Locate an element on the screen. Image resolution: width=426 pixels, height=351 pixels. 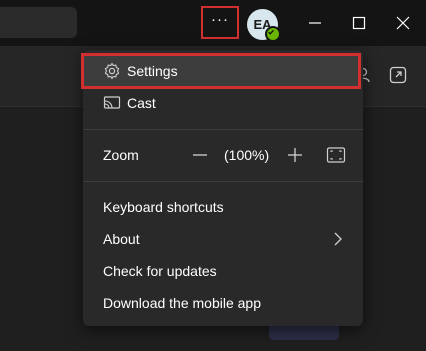
cast-label: Cast is located at coordinates (141, 103).